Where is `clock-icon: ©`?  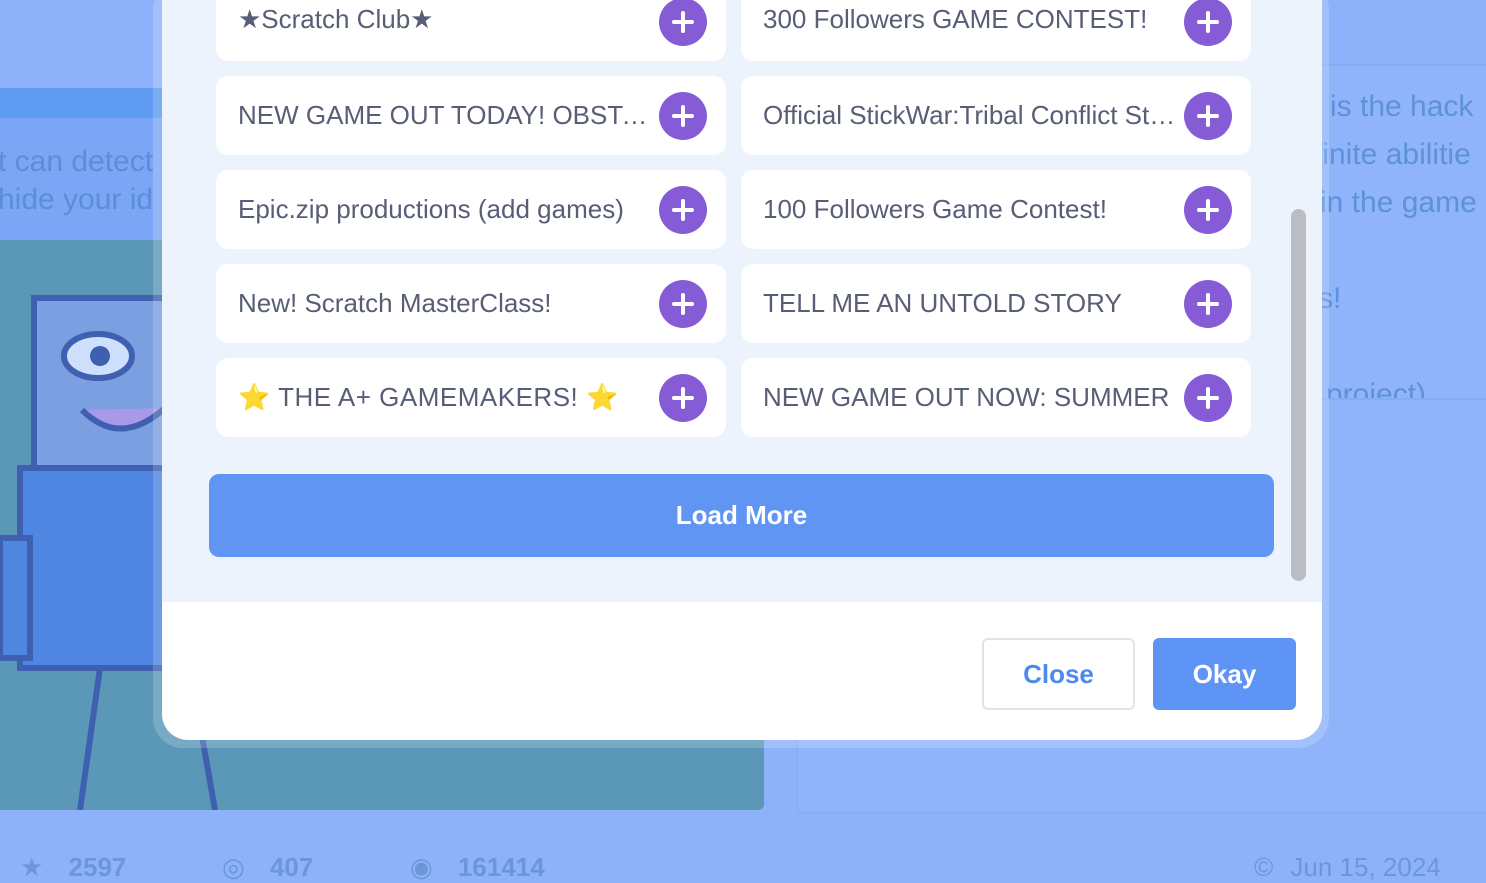
clock-icon: © is located at coordinates (1264, 867).